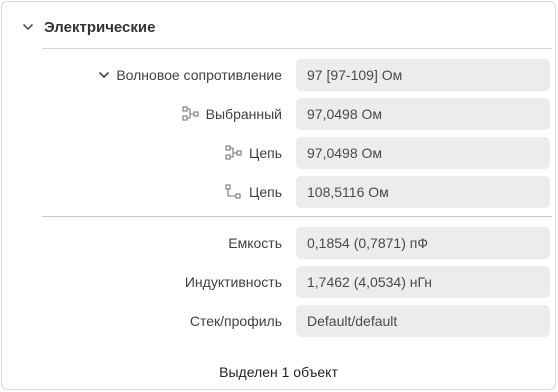 Image resolution: width=558 pixels, height=392 pixels. Describe the element at coordinates (255, 243) in the screenshot. I see `property-label: Емкость` at that location.